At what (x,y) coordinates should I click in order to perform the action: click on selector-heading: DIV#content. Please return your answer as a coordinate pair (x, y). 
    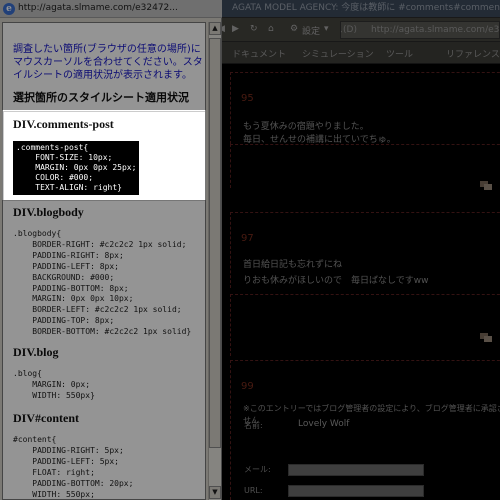
    Looking at the image, I should click on (46, 418).